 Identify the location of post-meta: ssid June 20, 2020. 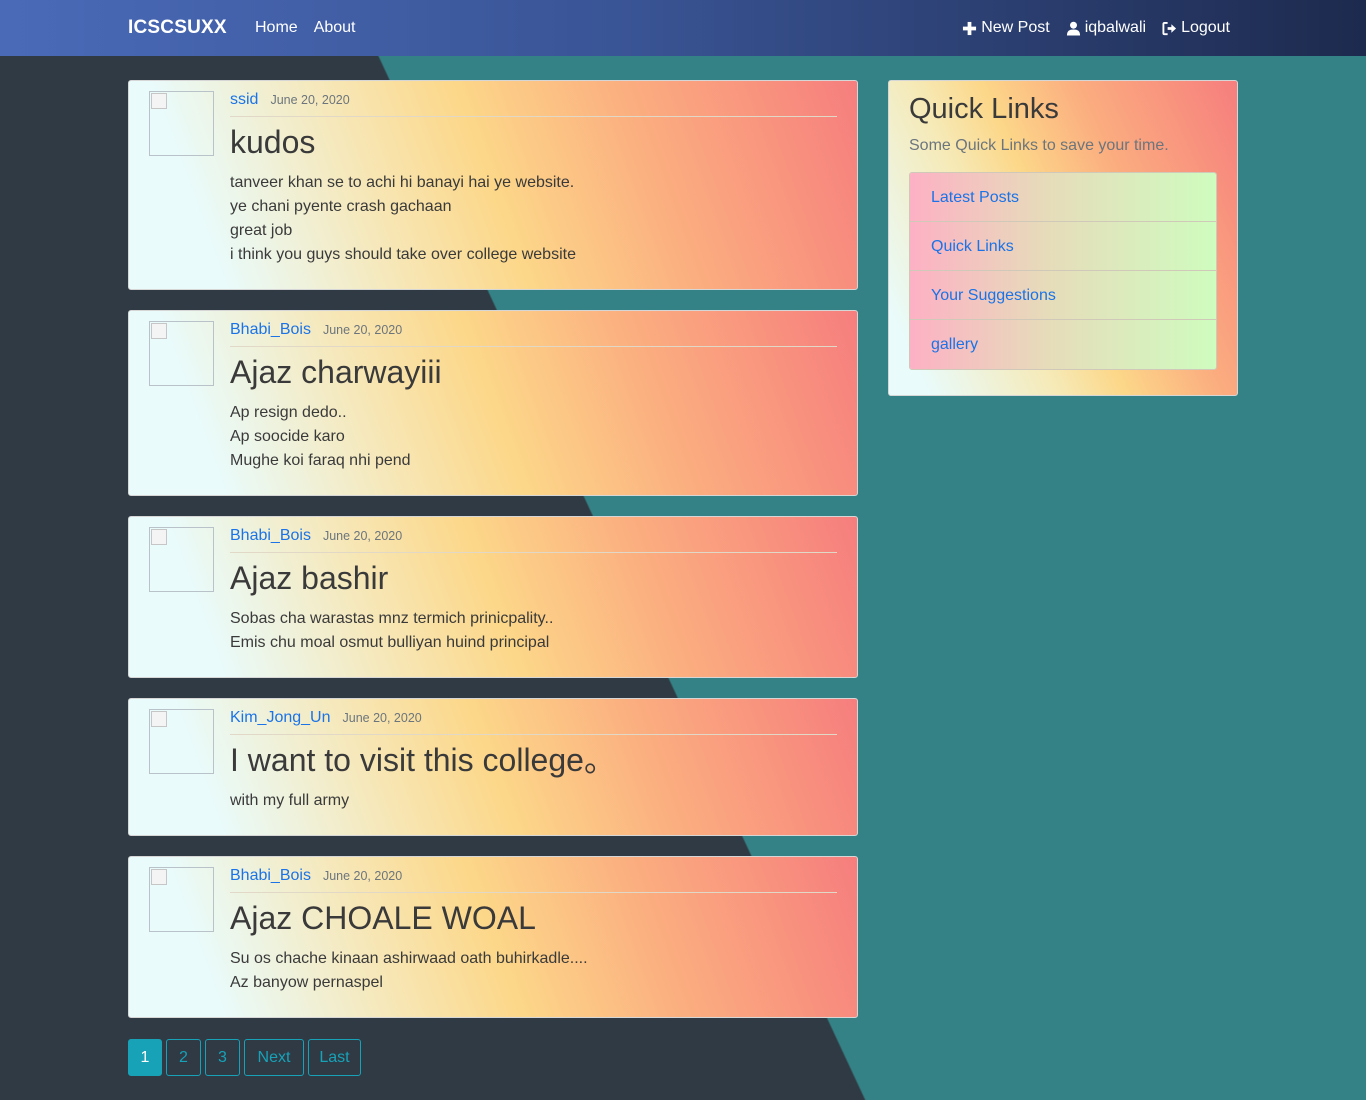
(533, 104).